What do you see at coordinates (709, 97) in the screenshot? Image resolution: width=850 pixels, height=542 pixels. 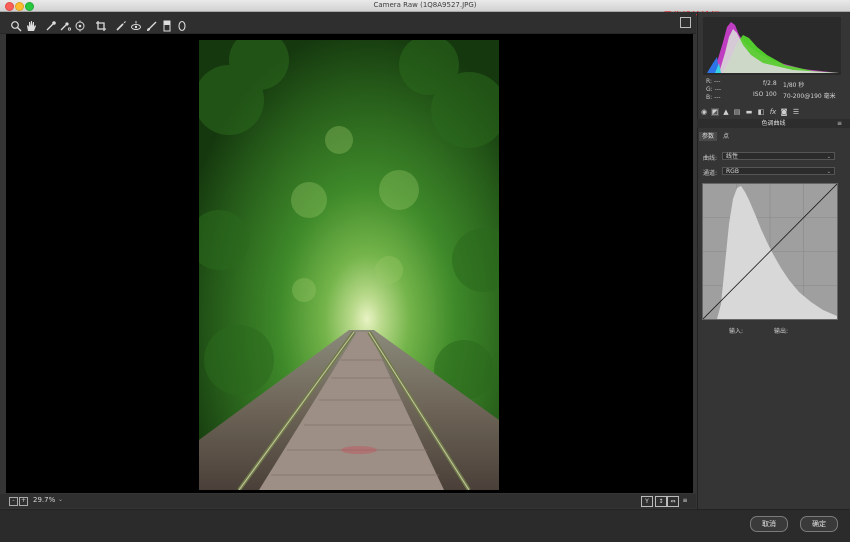 I see `b-label: B:` at bounding box center [709, 97].